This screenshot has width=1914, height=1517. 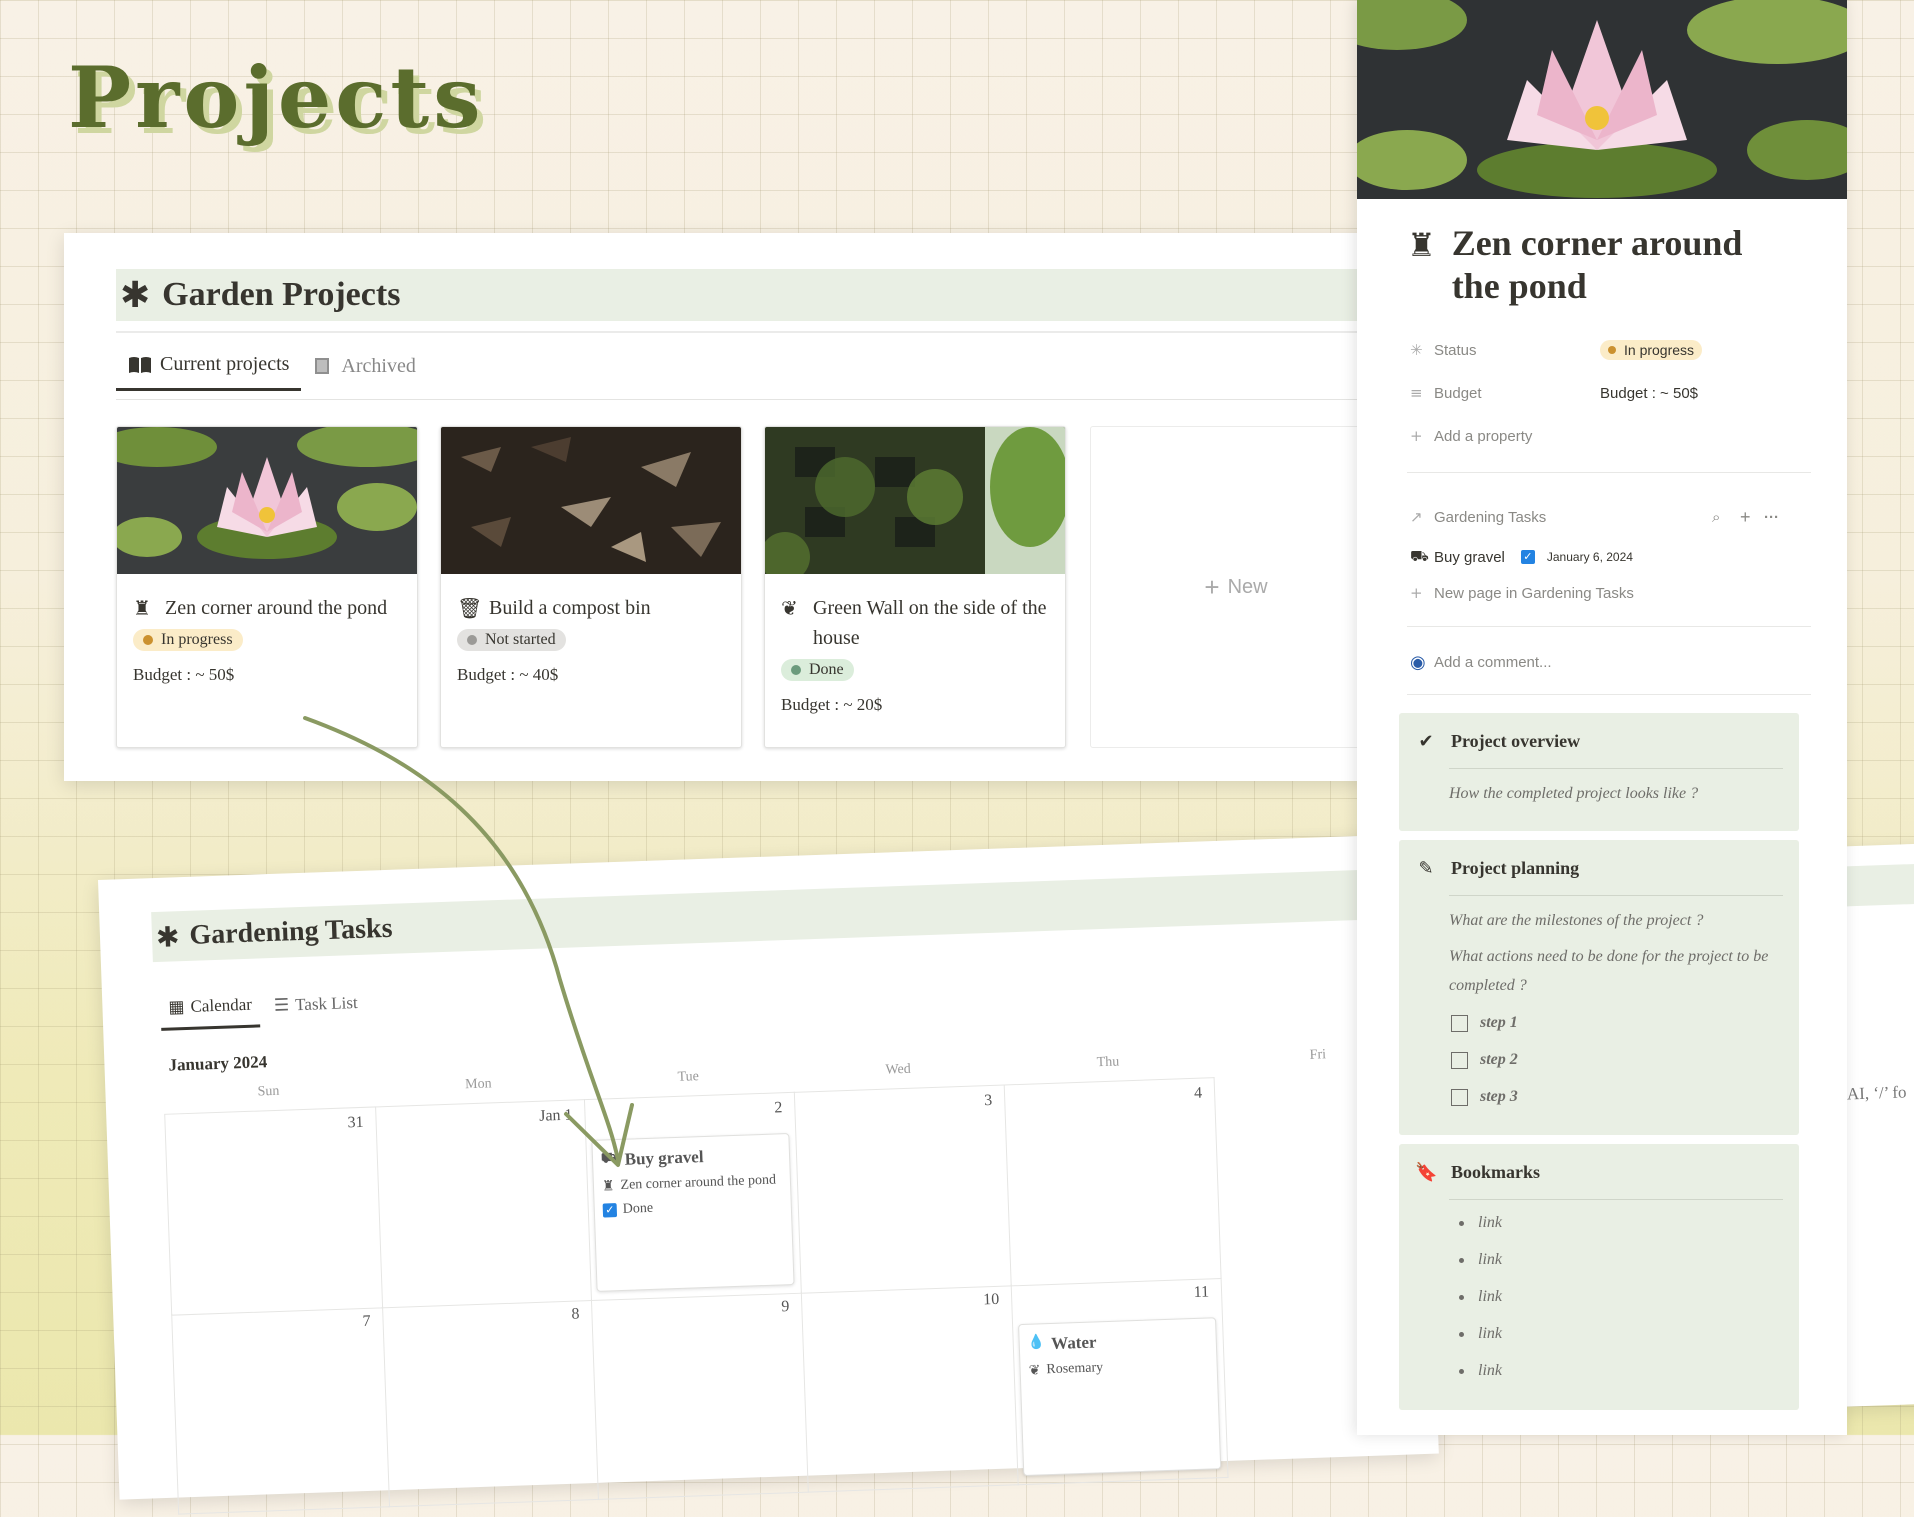 I want to click on card-title-text: Green Wall on the side of the house, so click(x=930, y=623).